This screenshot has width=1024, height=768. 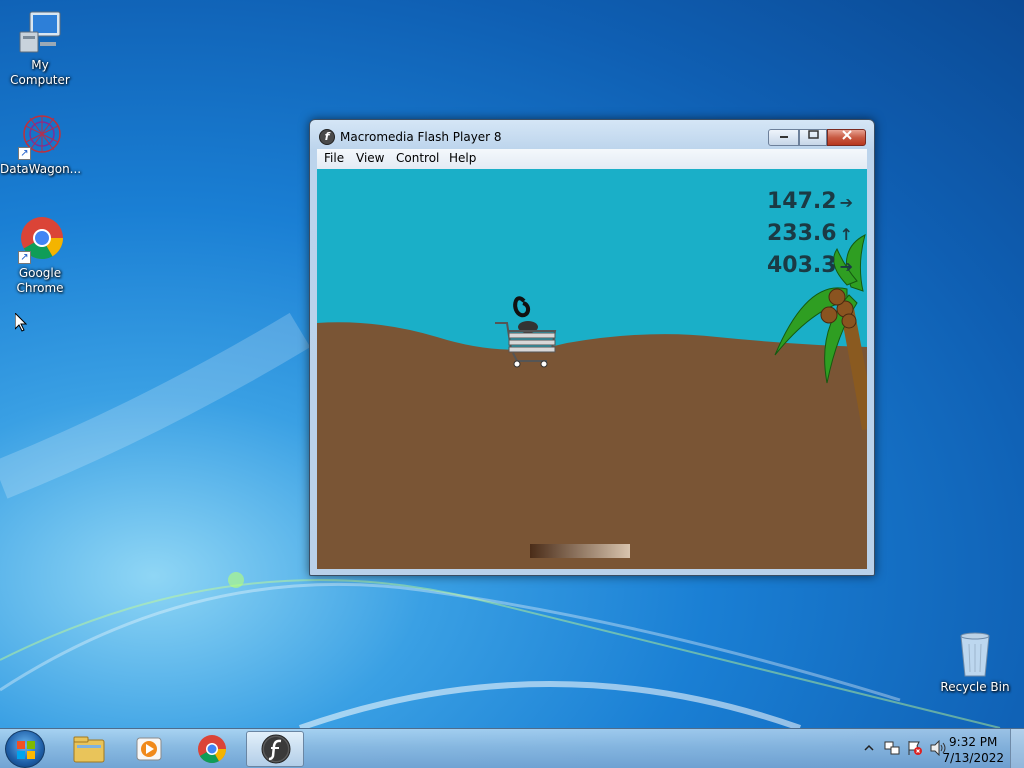 I want to click on taskbar-windows-explorer, so click(x=89, y=749).